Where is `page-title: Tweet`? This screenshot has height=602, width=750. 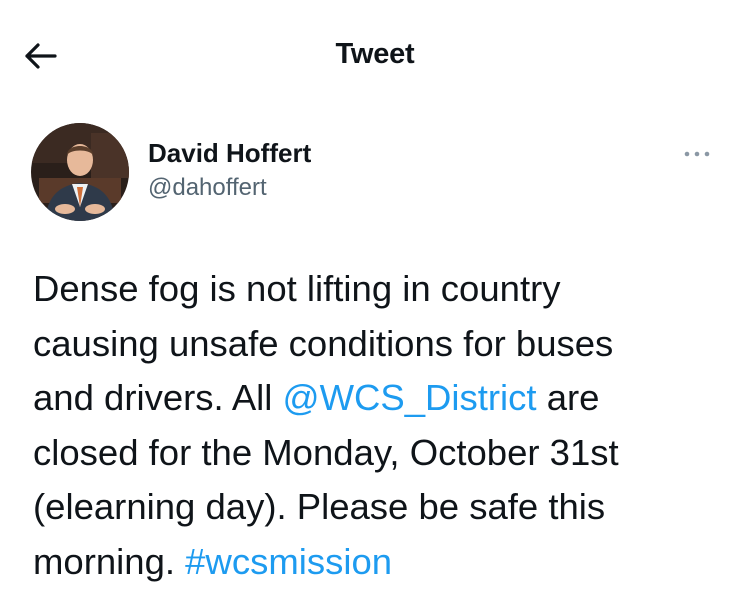 page-title: Tweet is located at coordinates (375, 54).